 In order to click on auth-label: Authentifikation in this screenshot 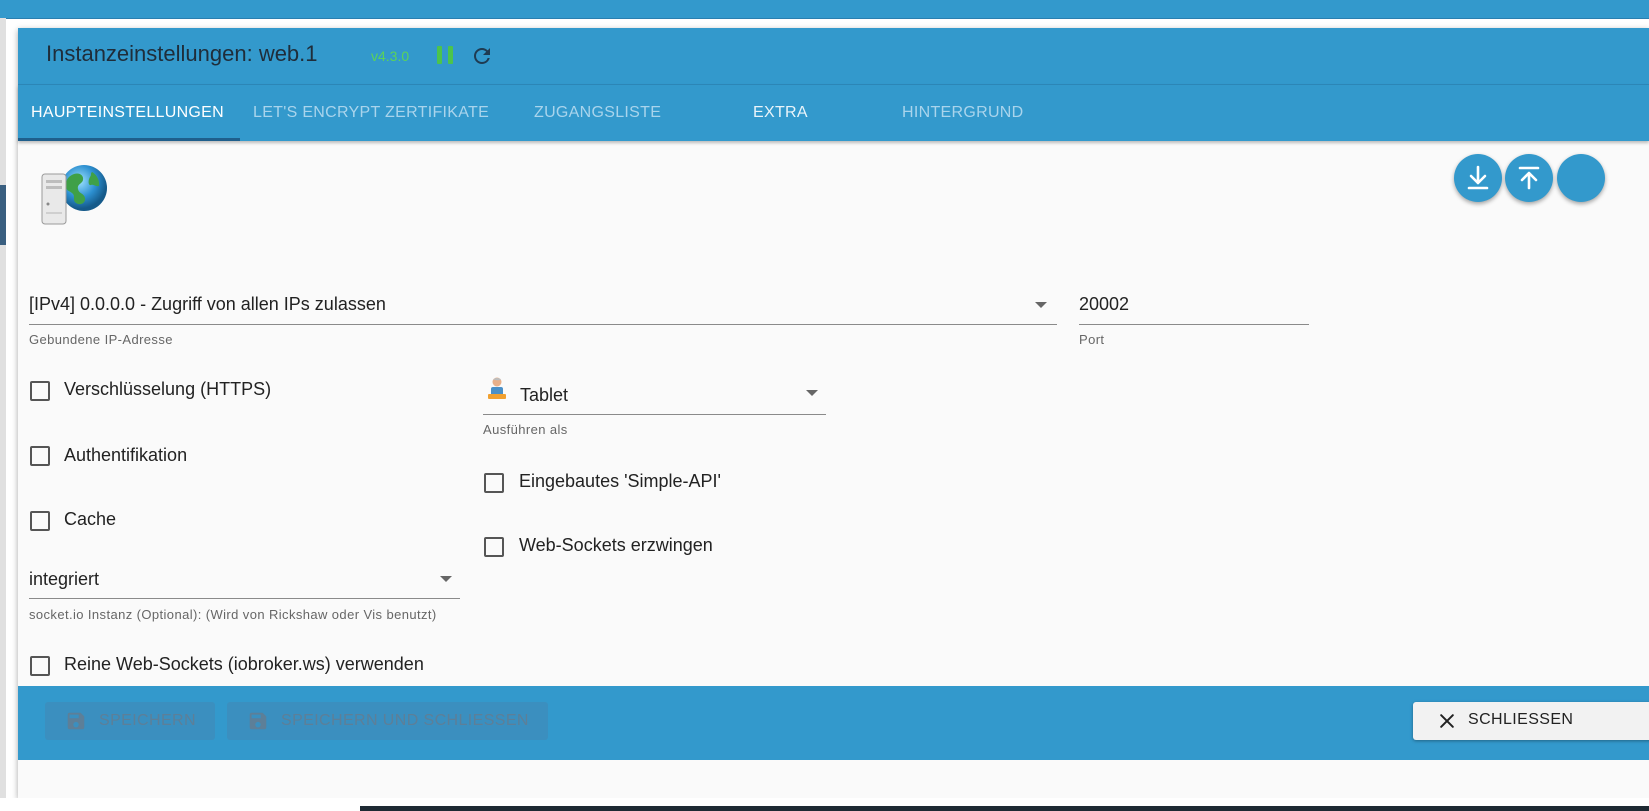, I will do `click(126, 455)`.